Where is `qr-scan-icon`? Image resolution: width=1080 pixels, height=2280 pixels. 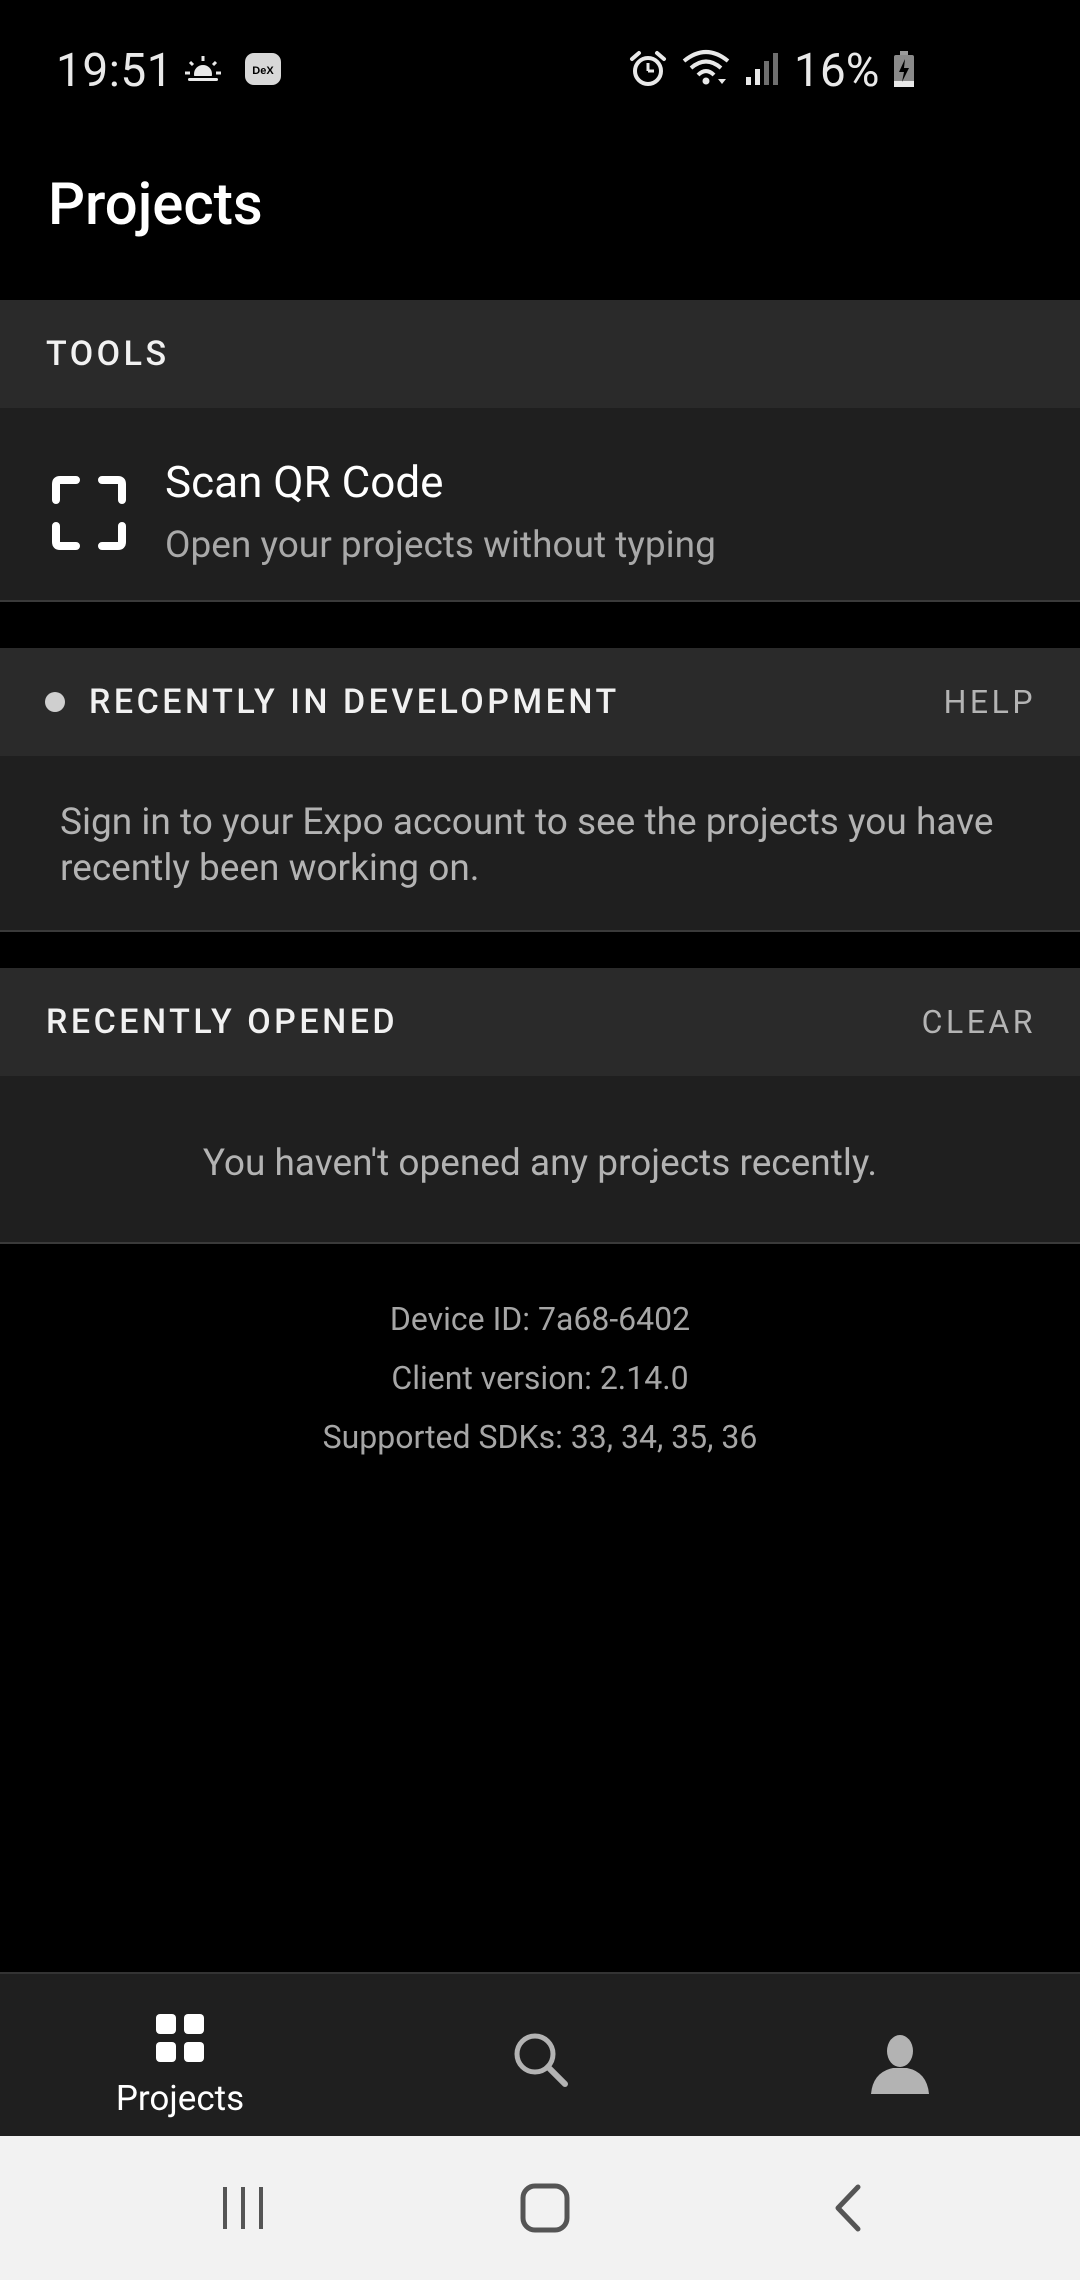 qr-scan-icon is located at coordinates (89, 513).